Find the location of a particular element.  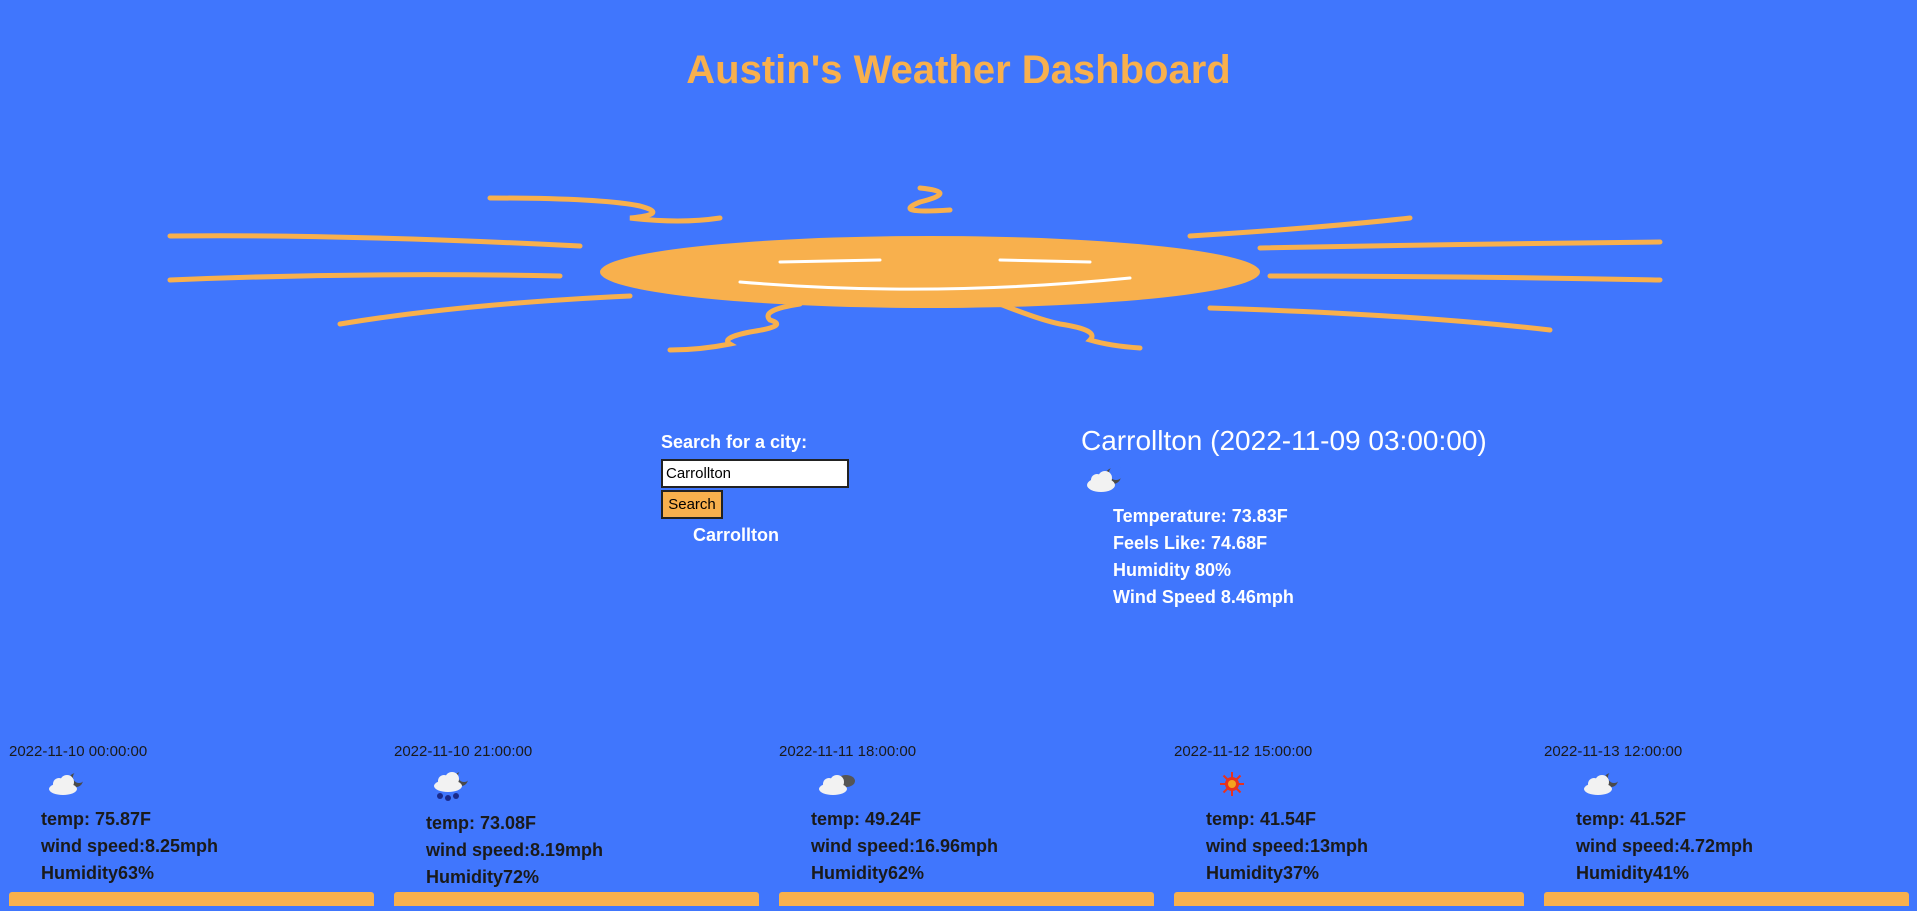

rain-night-icon is located at coordinates (452, 785).